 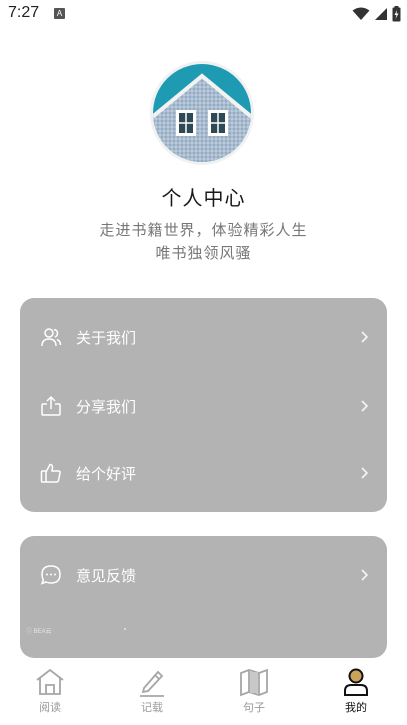 I want to click on menu-item-label: 分享我们, so click(x=106, y=406).